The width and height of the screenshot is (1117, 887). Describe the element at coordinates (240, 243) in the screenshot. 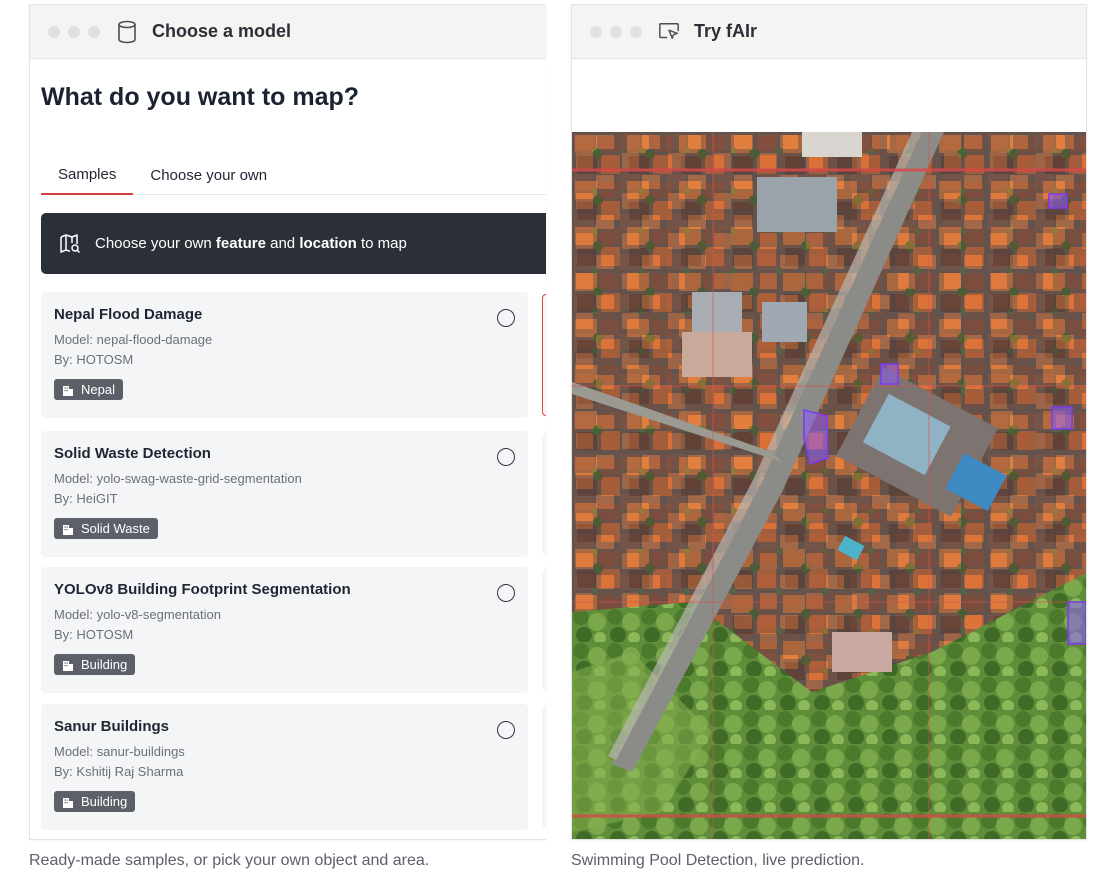

I see `banner-feature: feature` at that location.